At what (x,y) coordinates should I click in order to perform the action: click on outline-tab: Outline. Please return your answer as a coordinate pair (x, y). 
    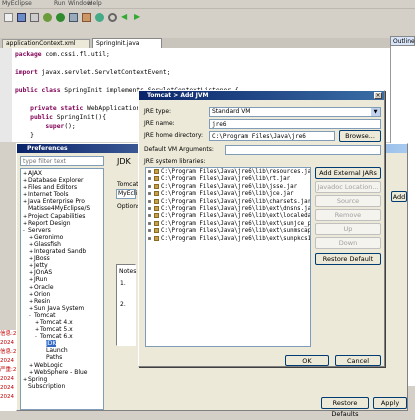
    Looking at the image, I should click on (402, 41).